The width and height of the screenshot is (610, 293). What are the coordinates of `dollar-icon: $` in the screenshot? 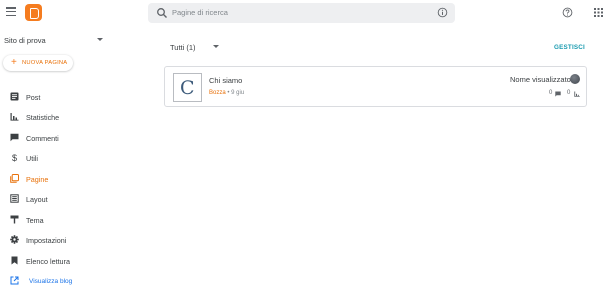 It's located at (14, 157).